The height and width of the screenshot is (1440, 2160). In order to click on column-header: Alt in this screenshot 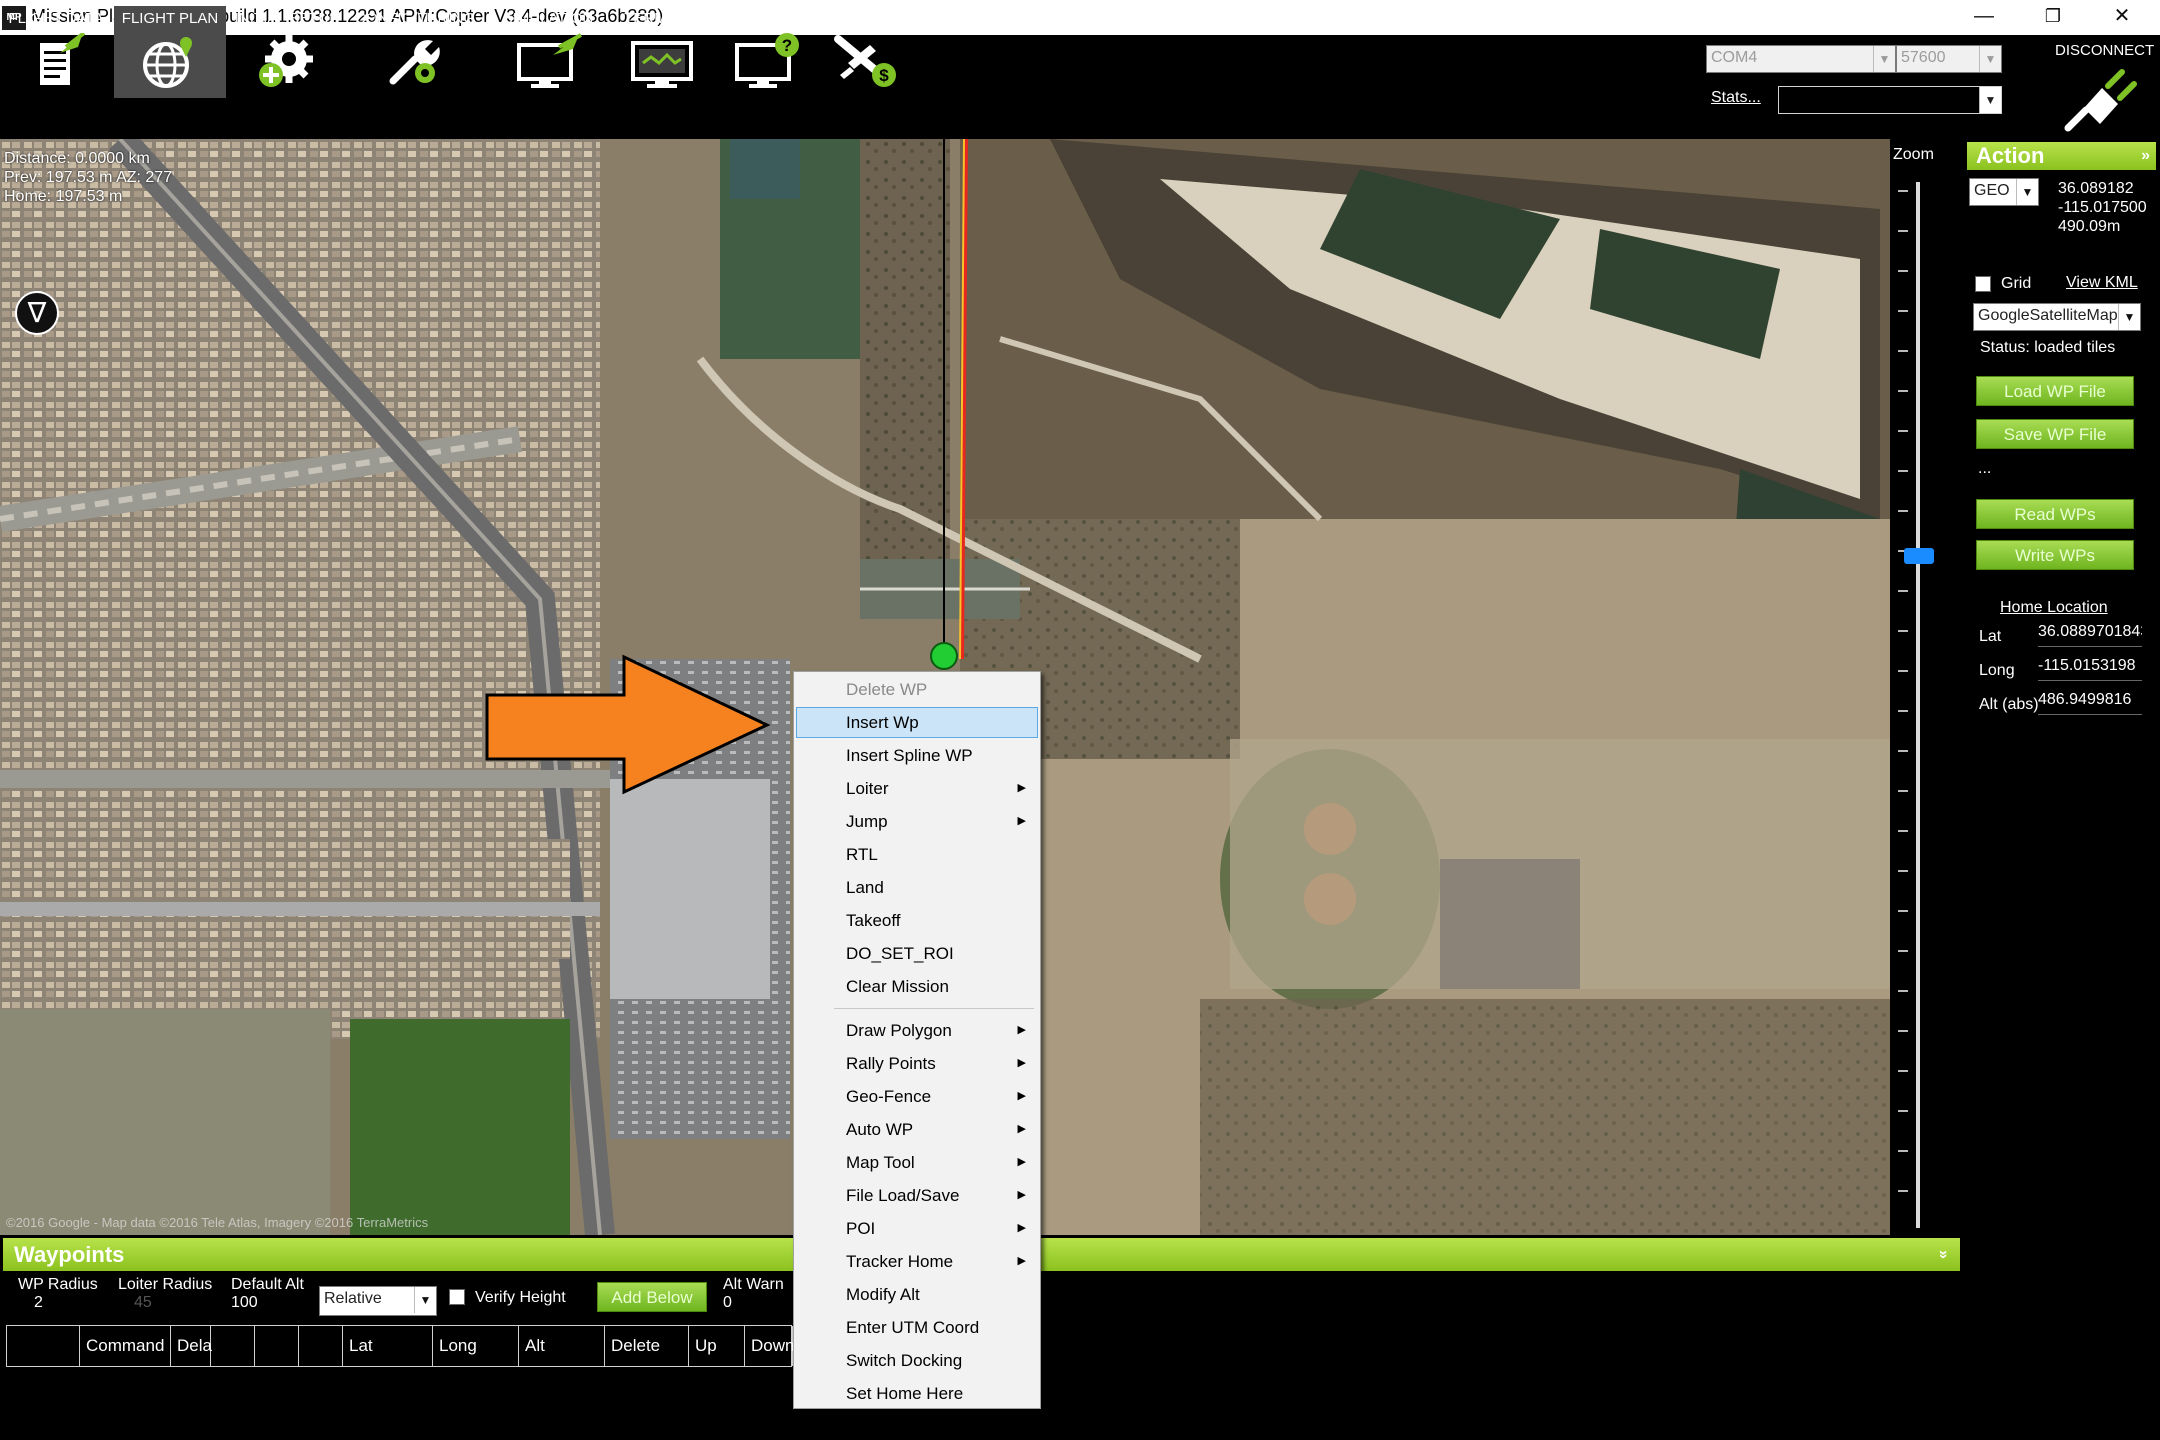, I will do `click(562, 1346)`.